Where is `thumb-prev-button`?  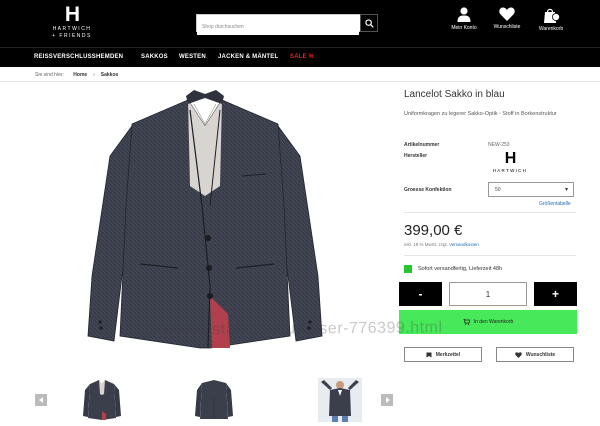
thumb-prev-button is located at coordinates (41, 400).